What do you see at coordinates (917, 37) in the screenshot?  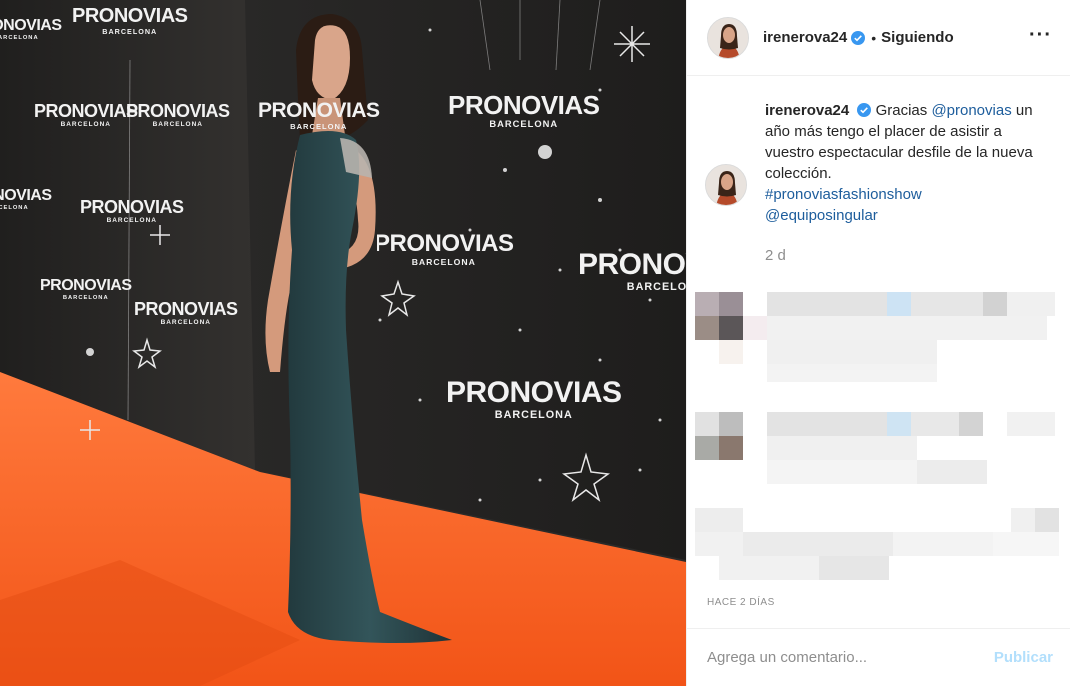 I see `follow-status-button: Siguiendo` at bounding box center [917, 37].